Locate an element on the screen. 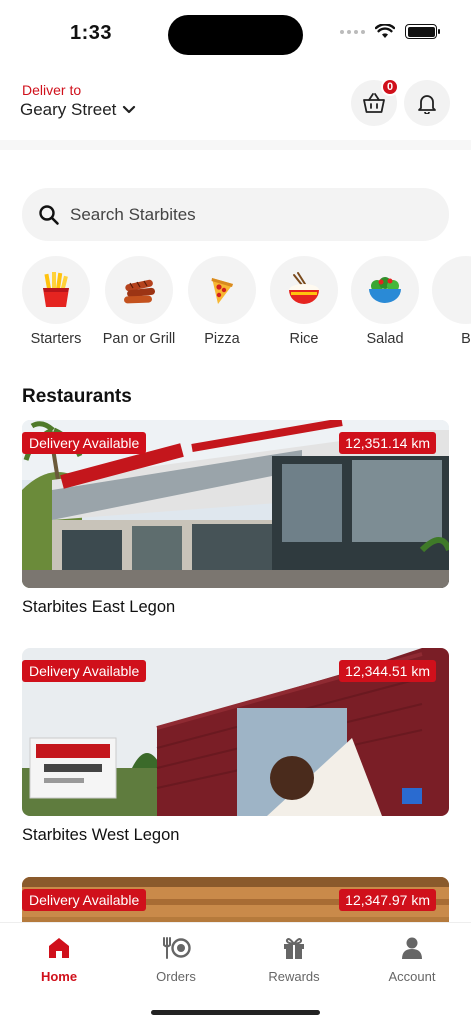 Image resolution: width=471 pixels, height=1024 pixels. restaurant-name: Starbites East Legon is located at coordinates (99, 607).